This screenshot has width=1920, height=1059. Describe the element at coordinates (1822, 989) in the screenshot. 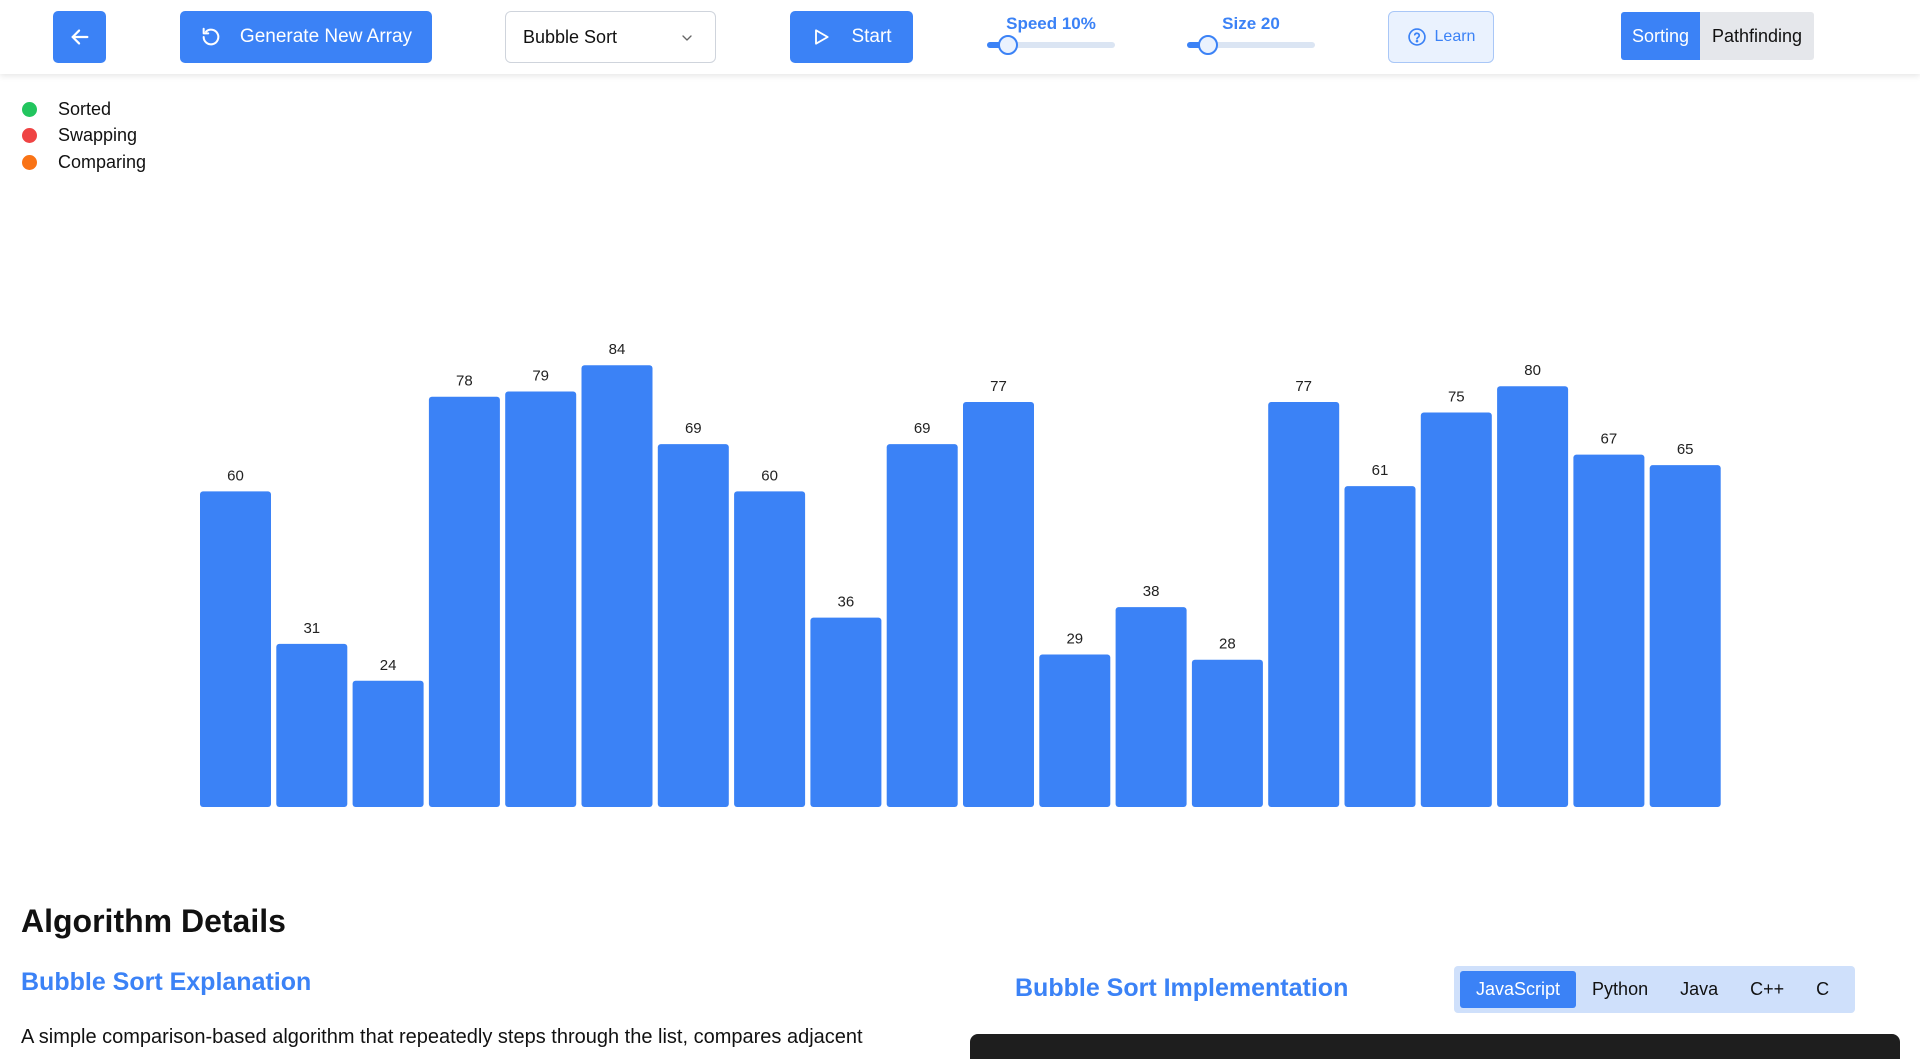

I see `tab-c: C` at that location.